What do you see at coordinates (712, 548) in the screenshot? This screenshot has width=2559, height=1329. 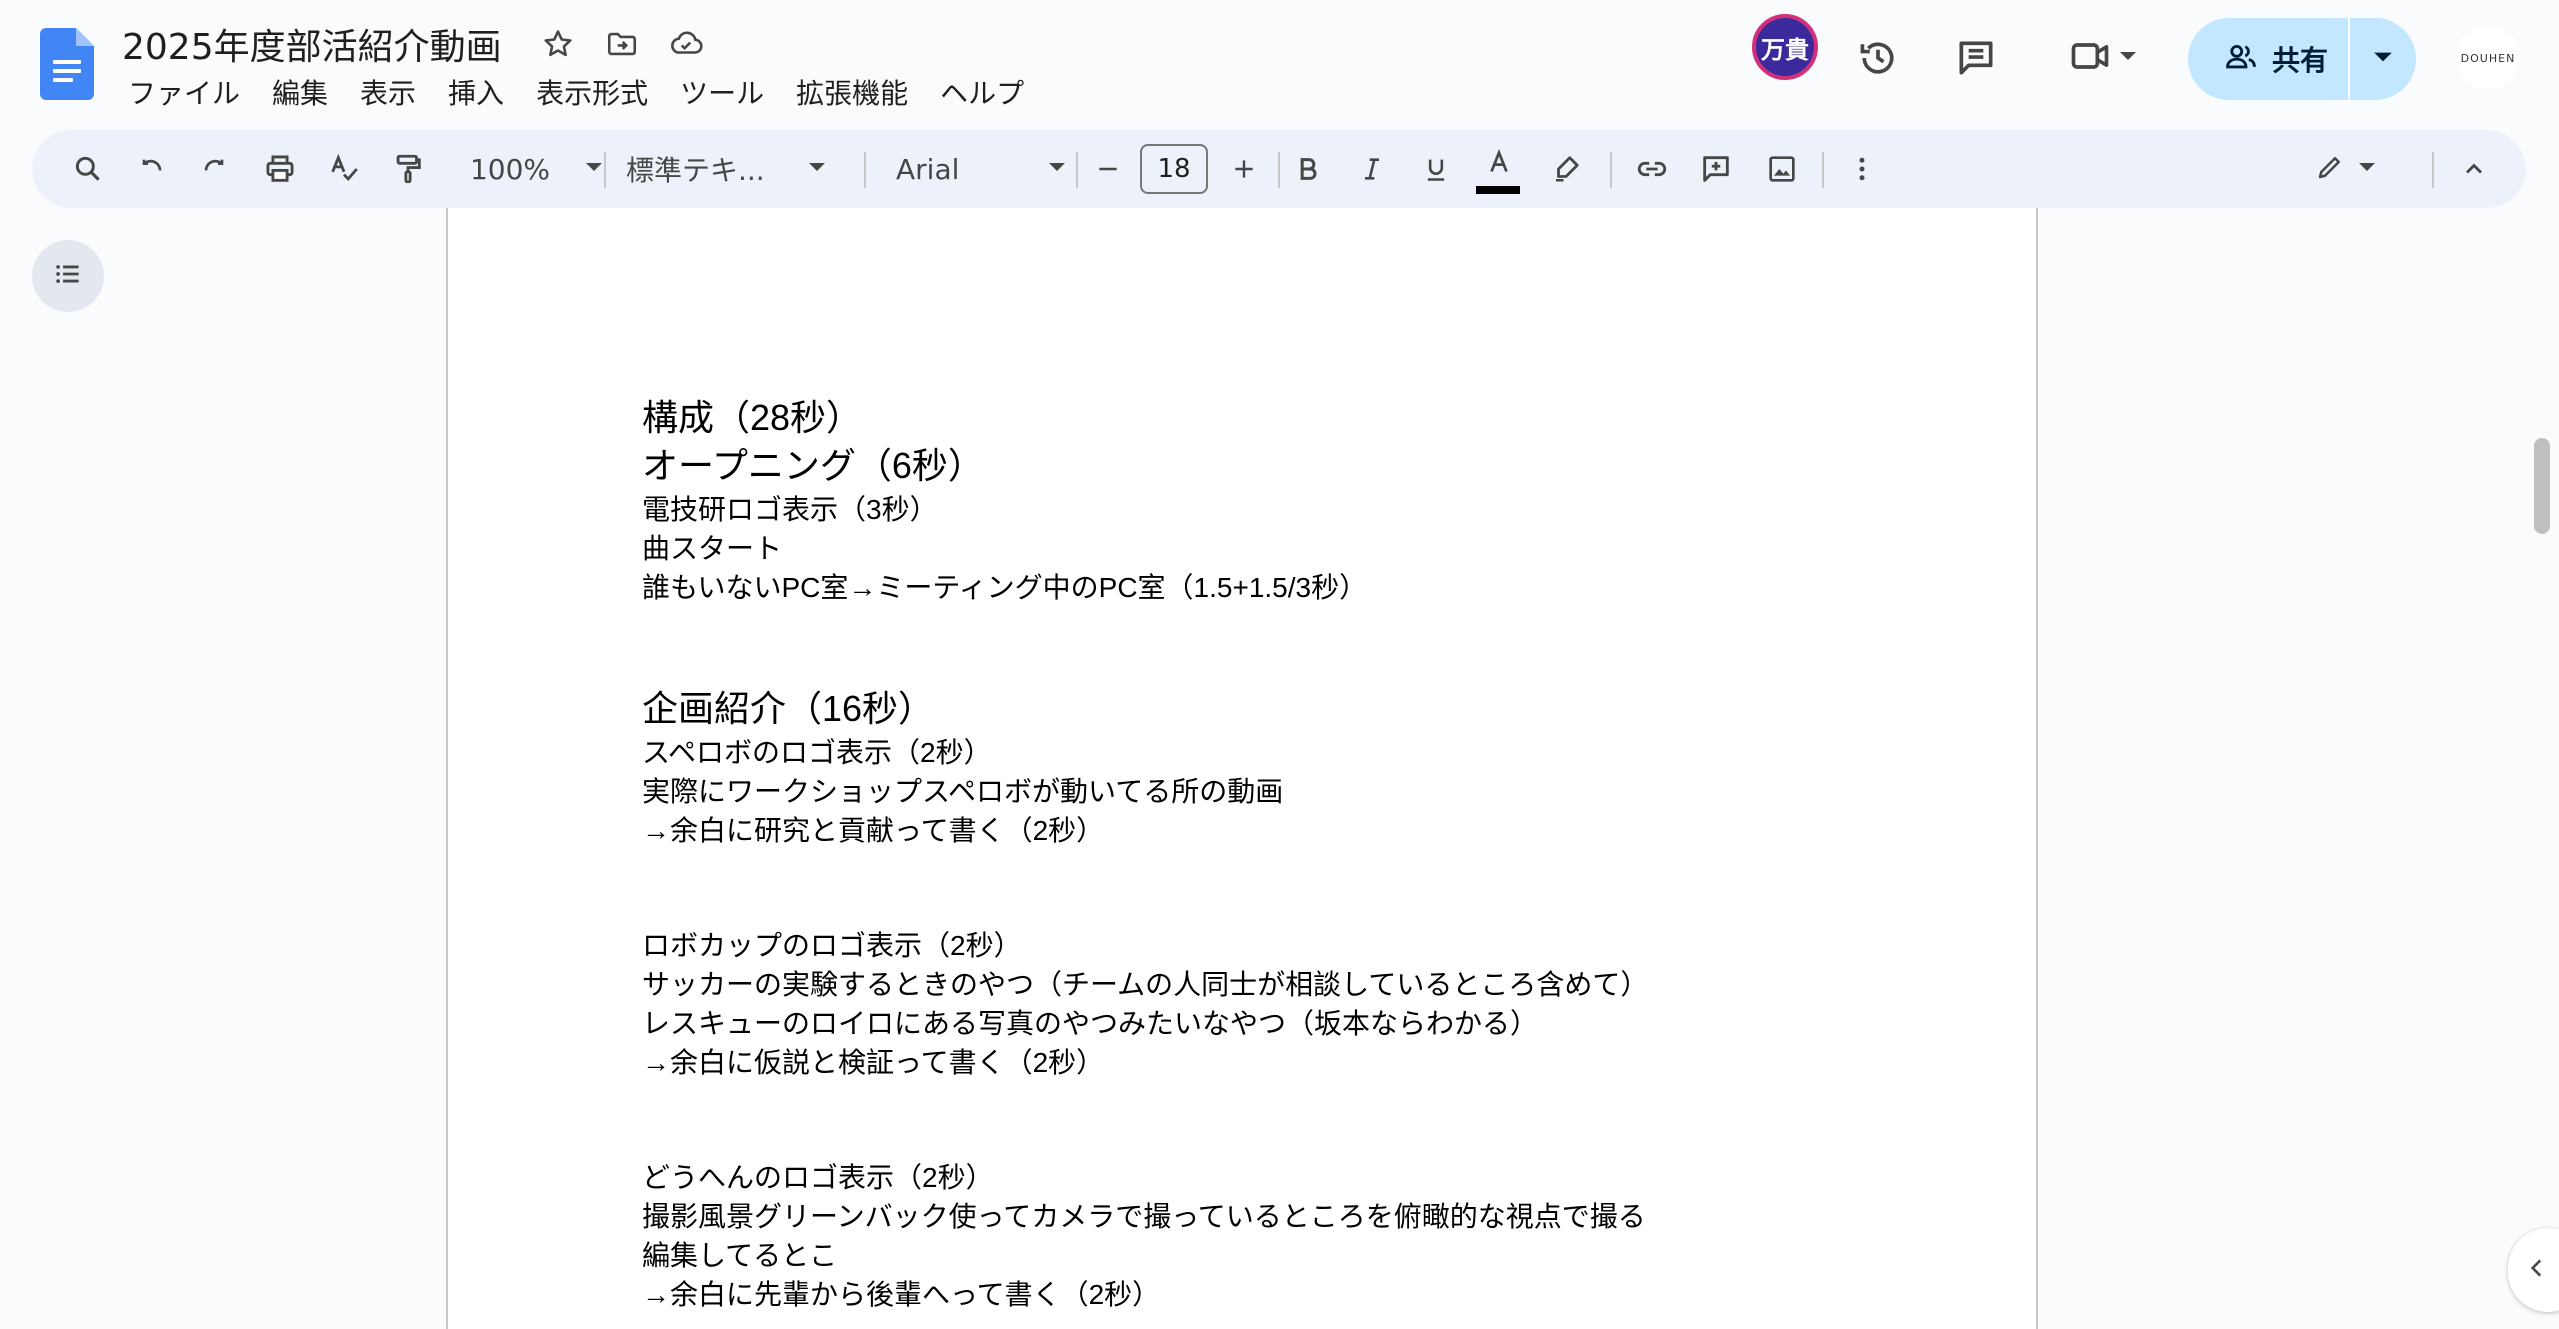 I see `doc-line: 曲スタート` at bounding box center [712, 548].